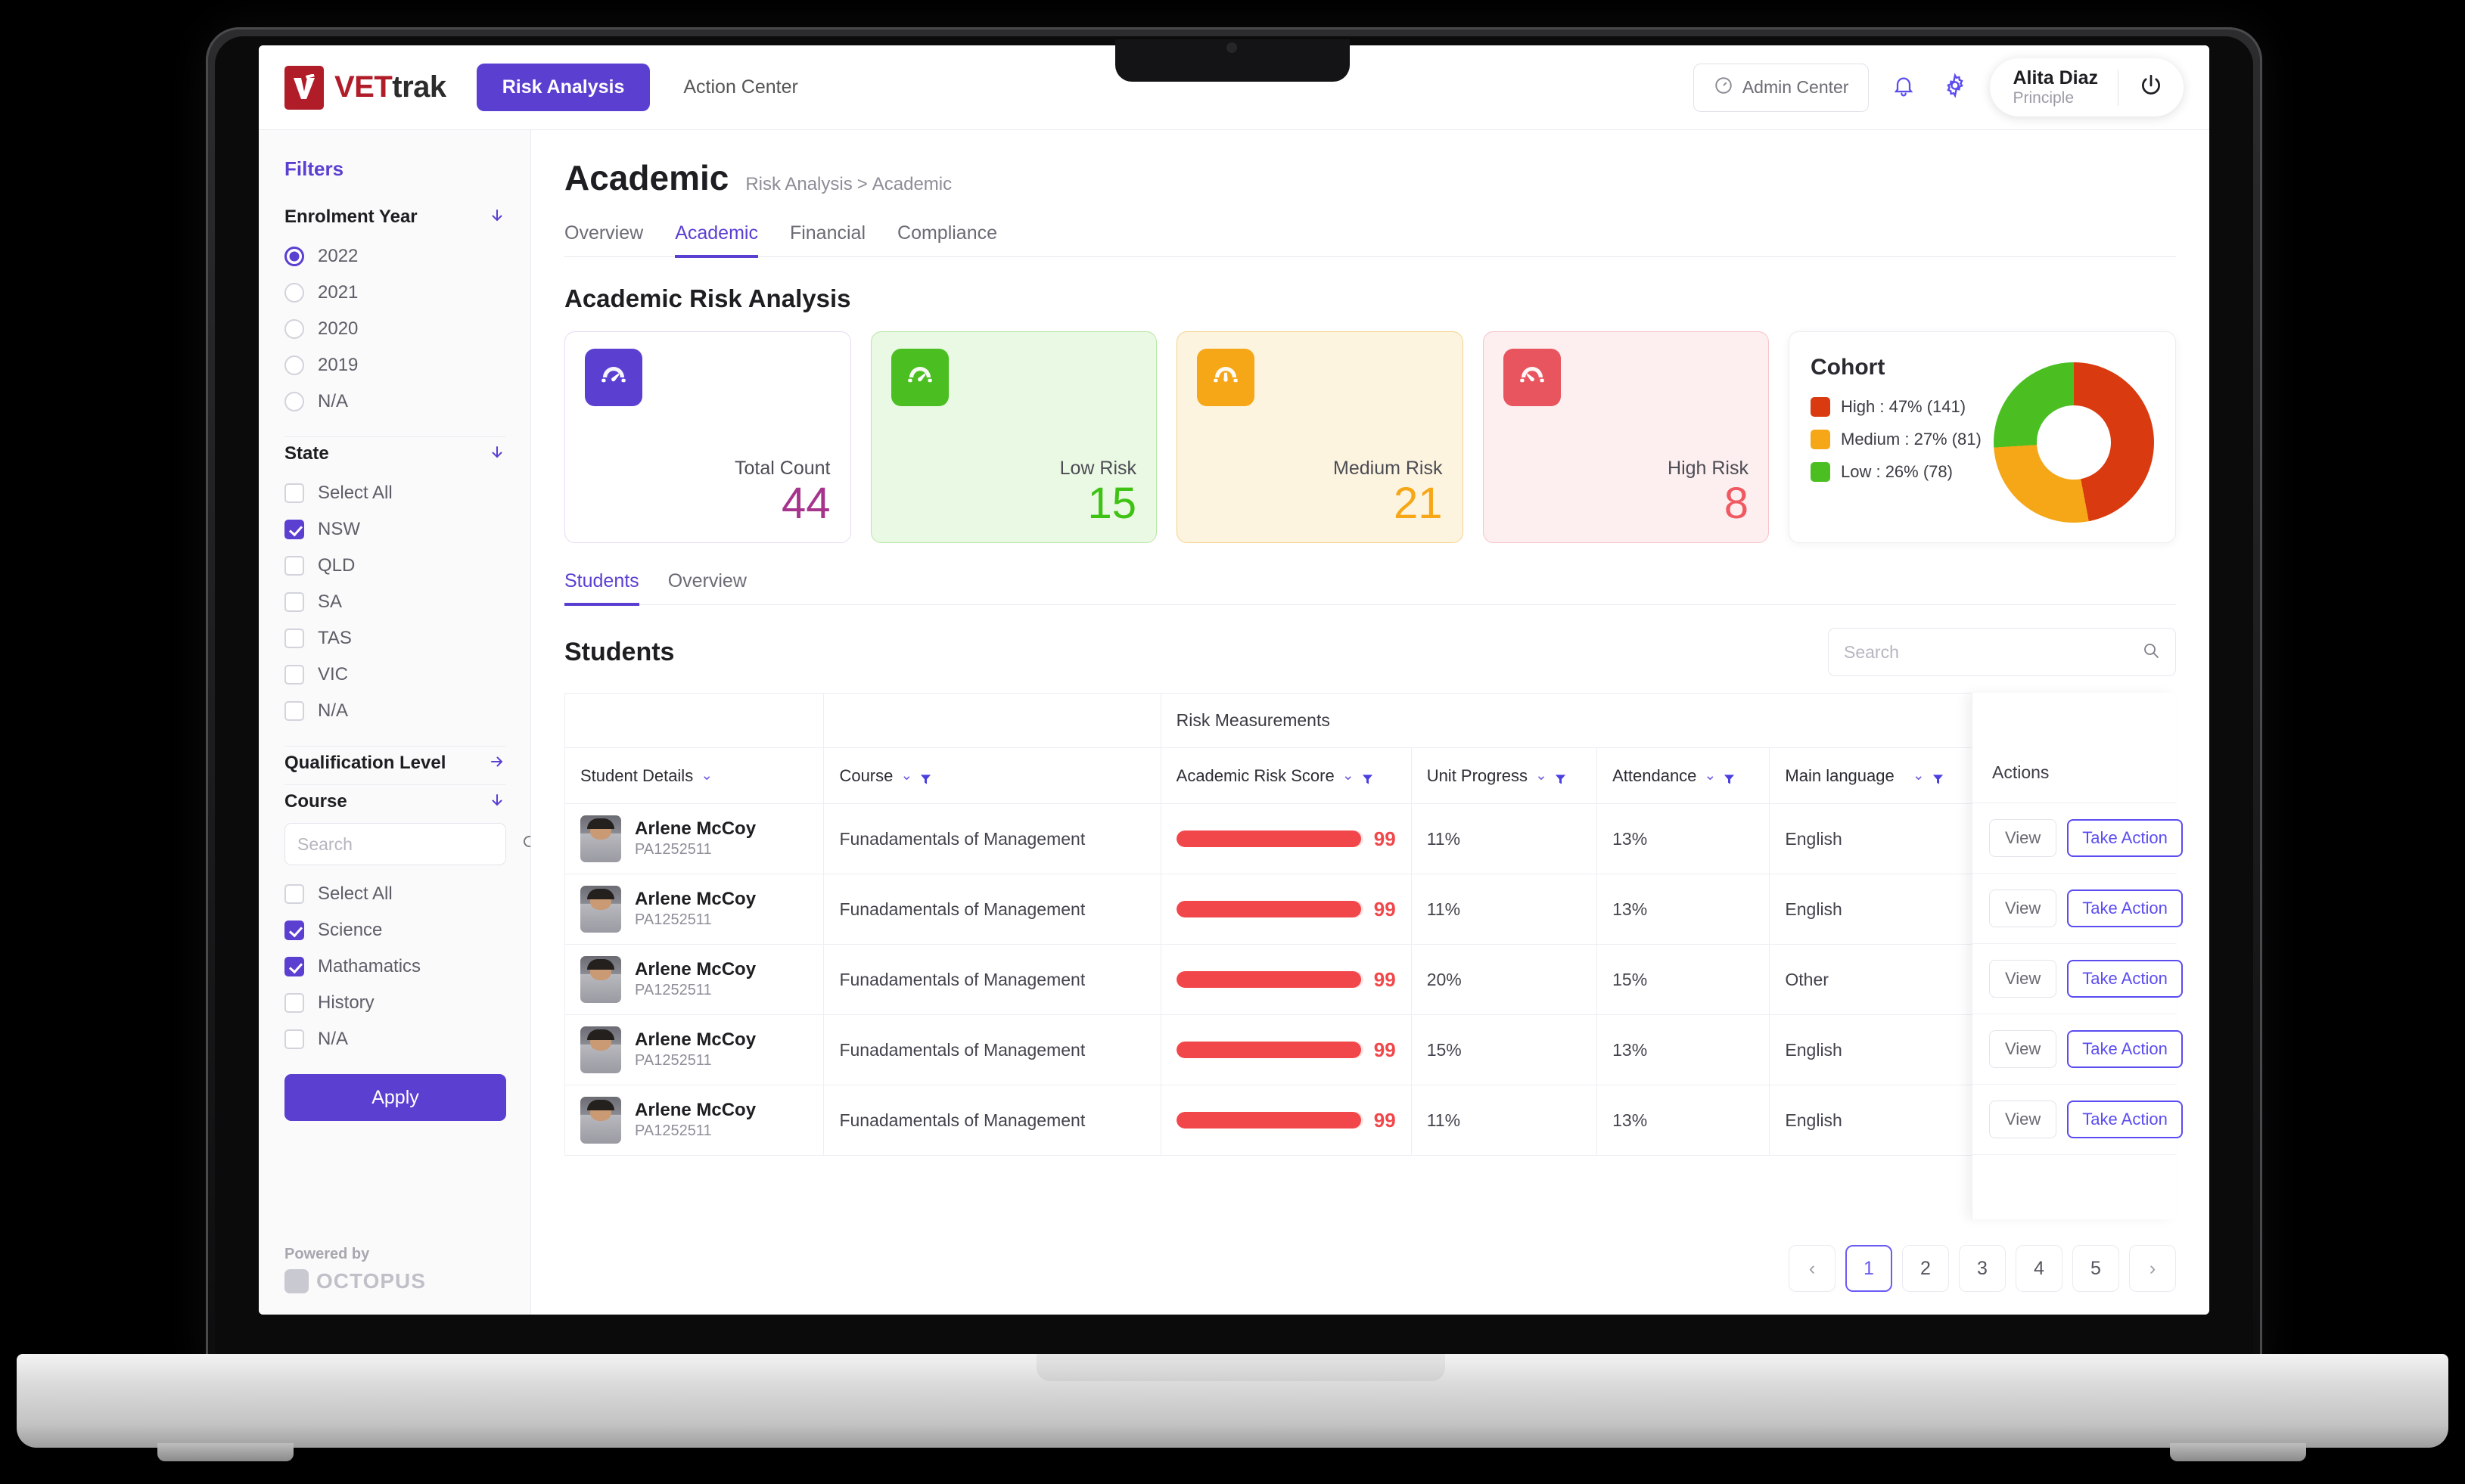 This screenshot has height=1484, width=2465. What do you see at coordinates (1868, 1268) in the screenshot?
I see `pagination-page-1: 1` at bounding box center [1868, 1268].